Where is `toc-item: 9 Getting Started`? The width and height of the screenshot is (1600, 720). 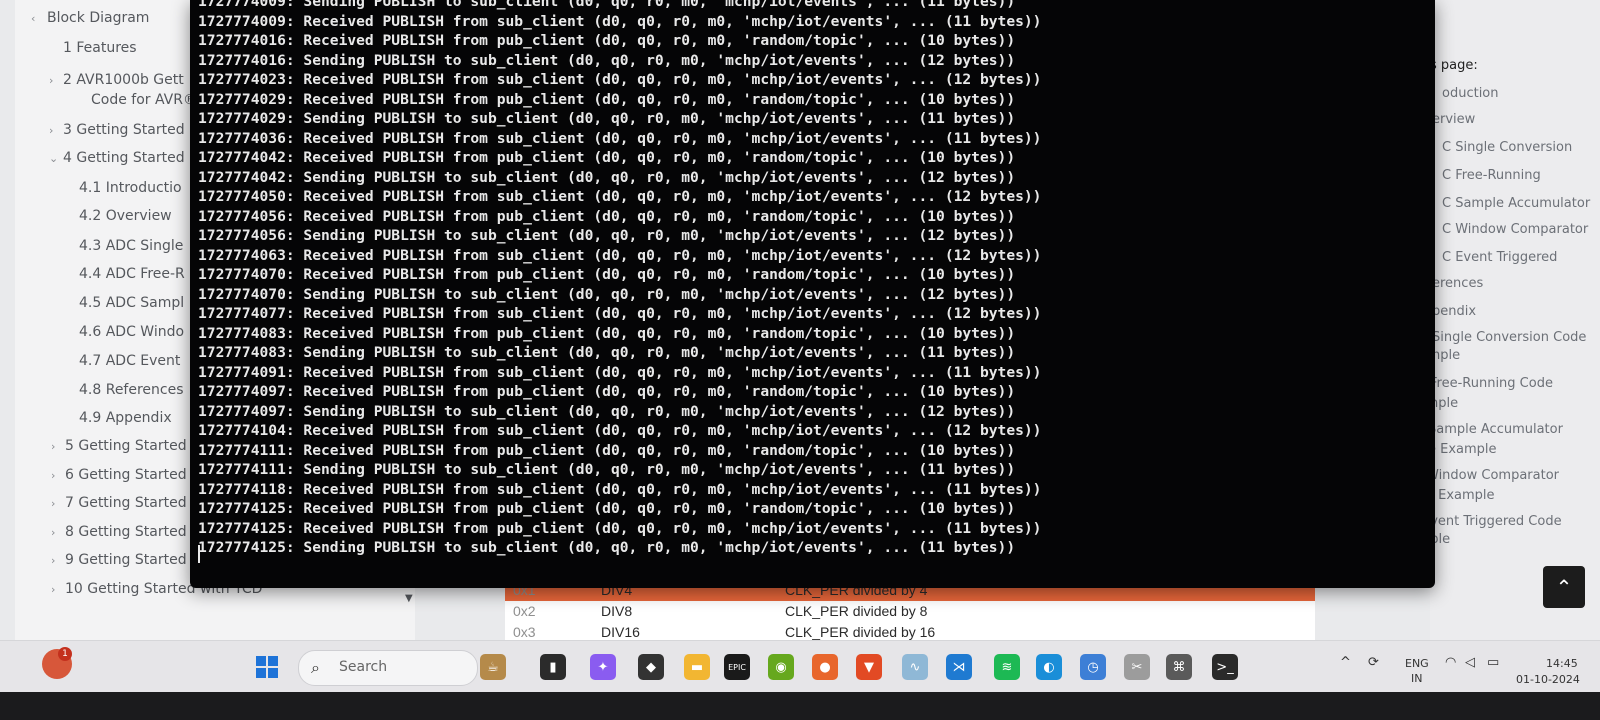
toc-item: 9 Getting Started is located at coordinates (126, 560).